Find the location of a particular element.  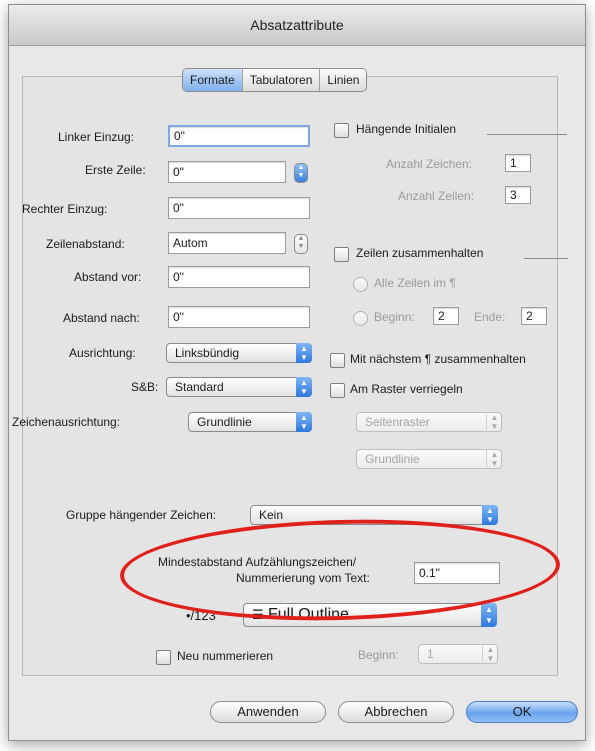

haengende-initialen-label: Hängende Initialen is located at coordinates (406, 129).